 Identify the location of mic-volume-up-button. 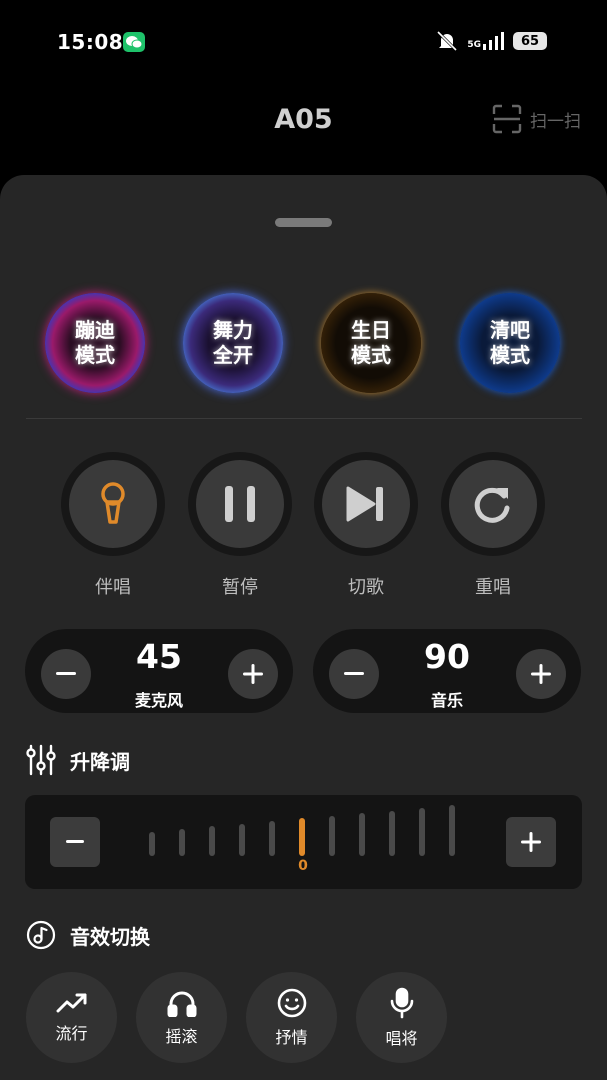
(253, 674).